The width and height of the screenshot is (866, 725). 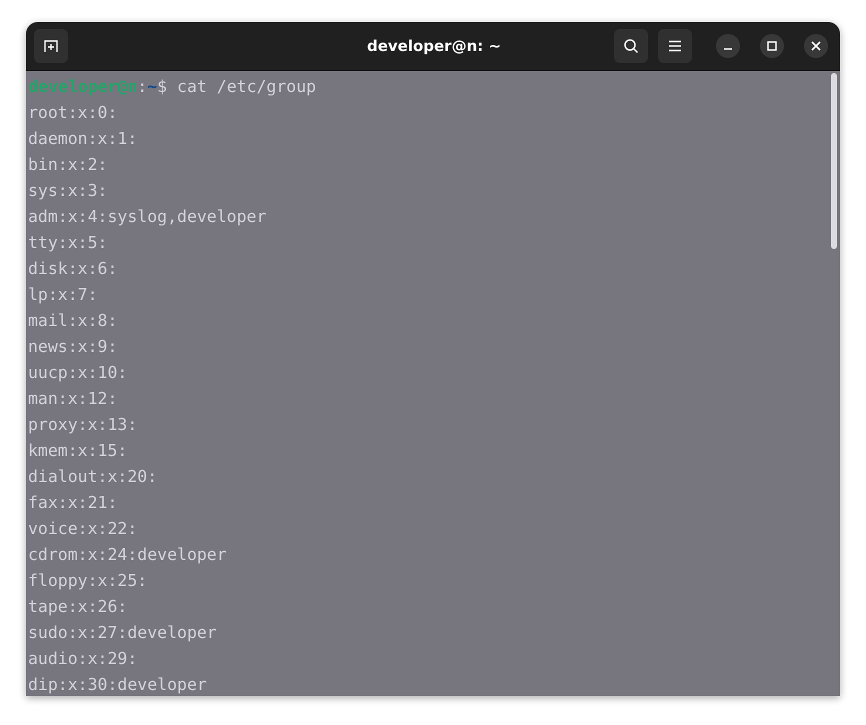 I want to click on command-prompt-line: developer@n:~$ cat /etc/group, so click(x=173, y=87).